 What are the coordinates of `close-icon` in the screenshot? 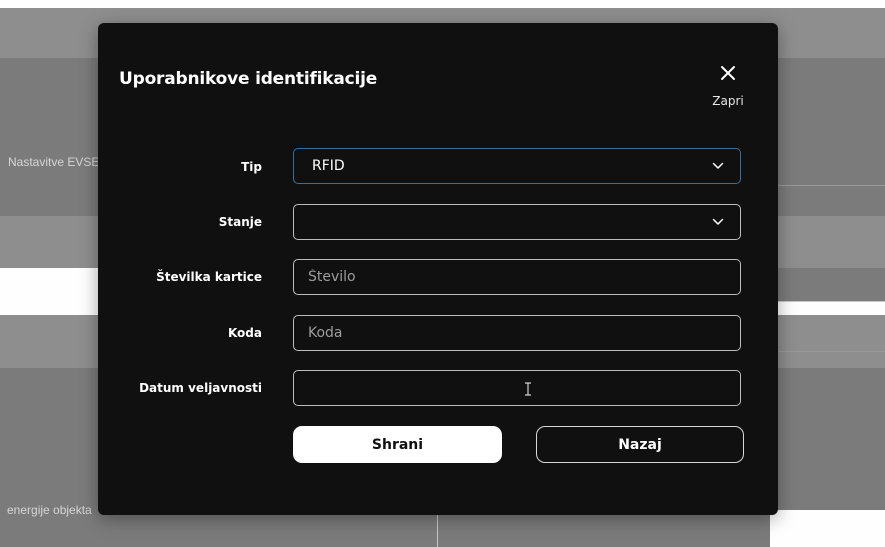 It's located at (728, 73).